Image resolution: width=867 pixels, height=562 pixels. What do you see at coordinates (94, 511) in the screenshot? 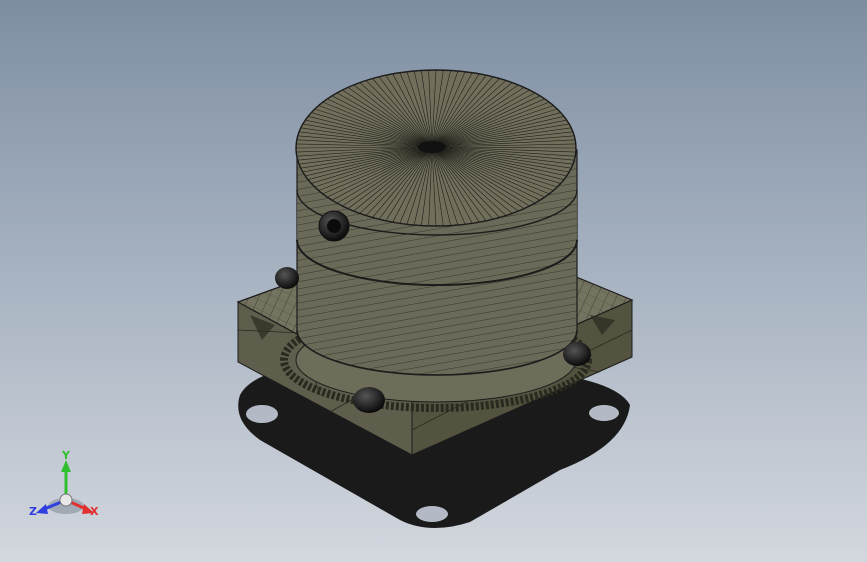
I see `triad-x-label: X` at bounding box center [94, 511].